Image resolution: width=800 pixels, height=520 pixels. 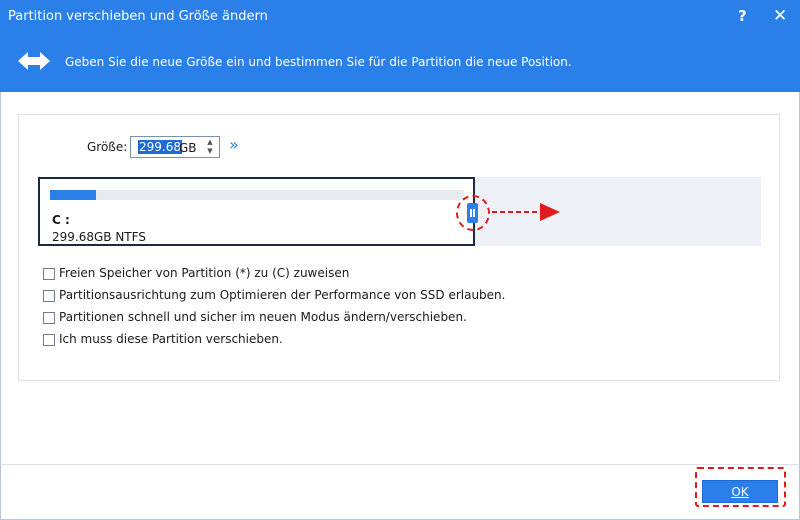 What do you see at coordinates (526, 212) in the screenshot?
I see `drag-direction-arrow-icon` at bounding box center [526, 212].